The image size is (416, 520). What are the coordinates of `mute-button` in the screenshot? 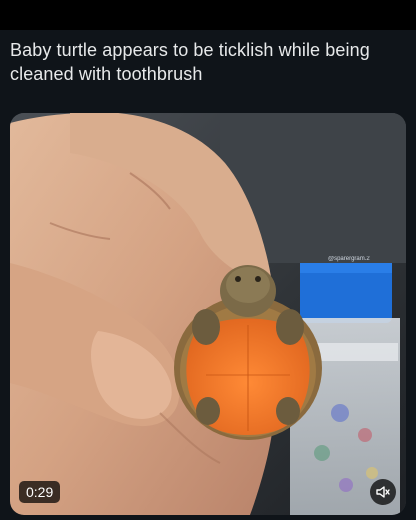 It's located at (383, 492).